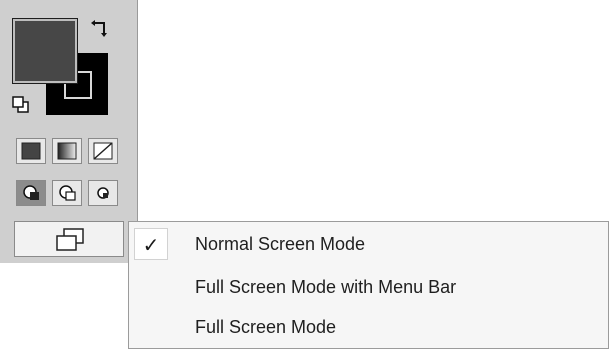 This screenshot has height=349, width=609. I want to click on mask-mode-1-button, so click(31, 193).